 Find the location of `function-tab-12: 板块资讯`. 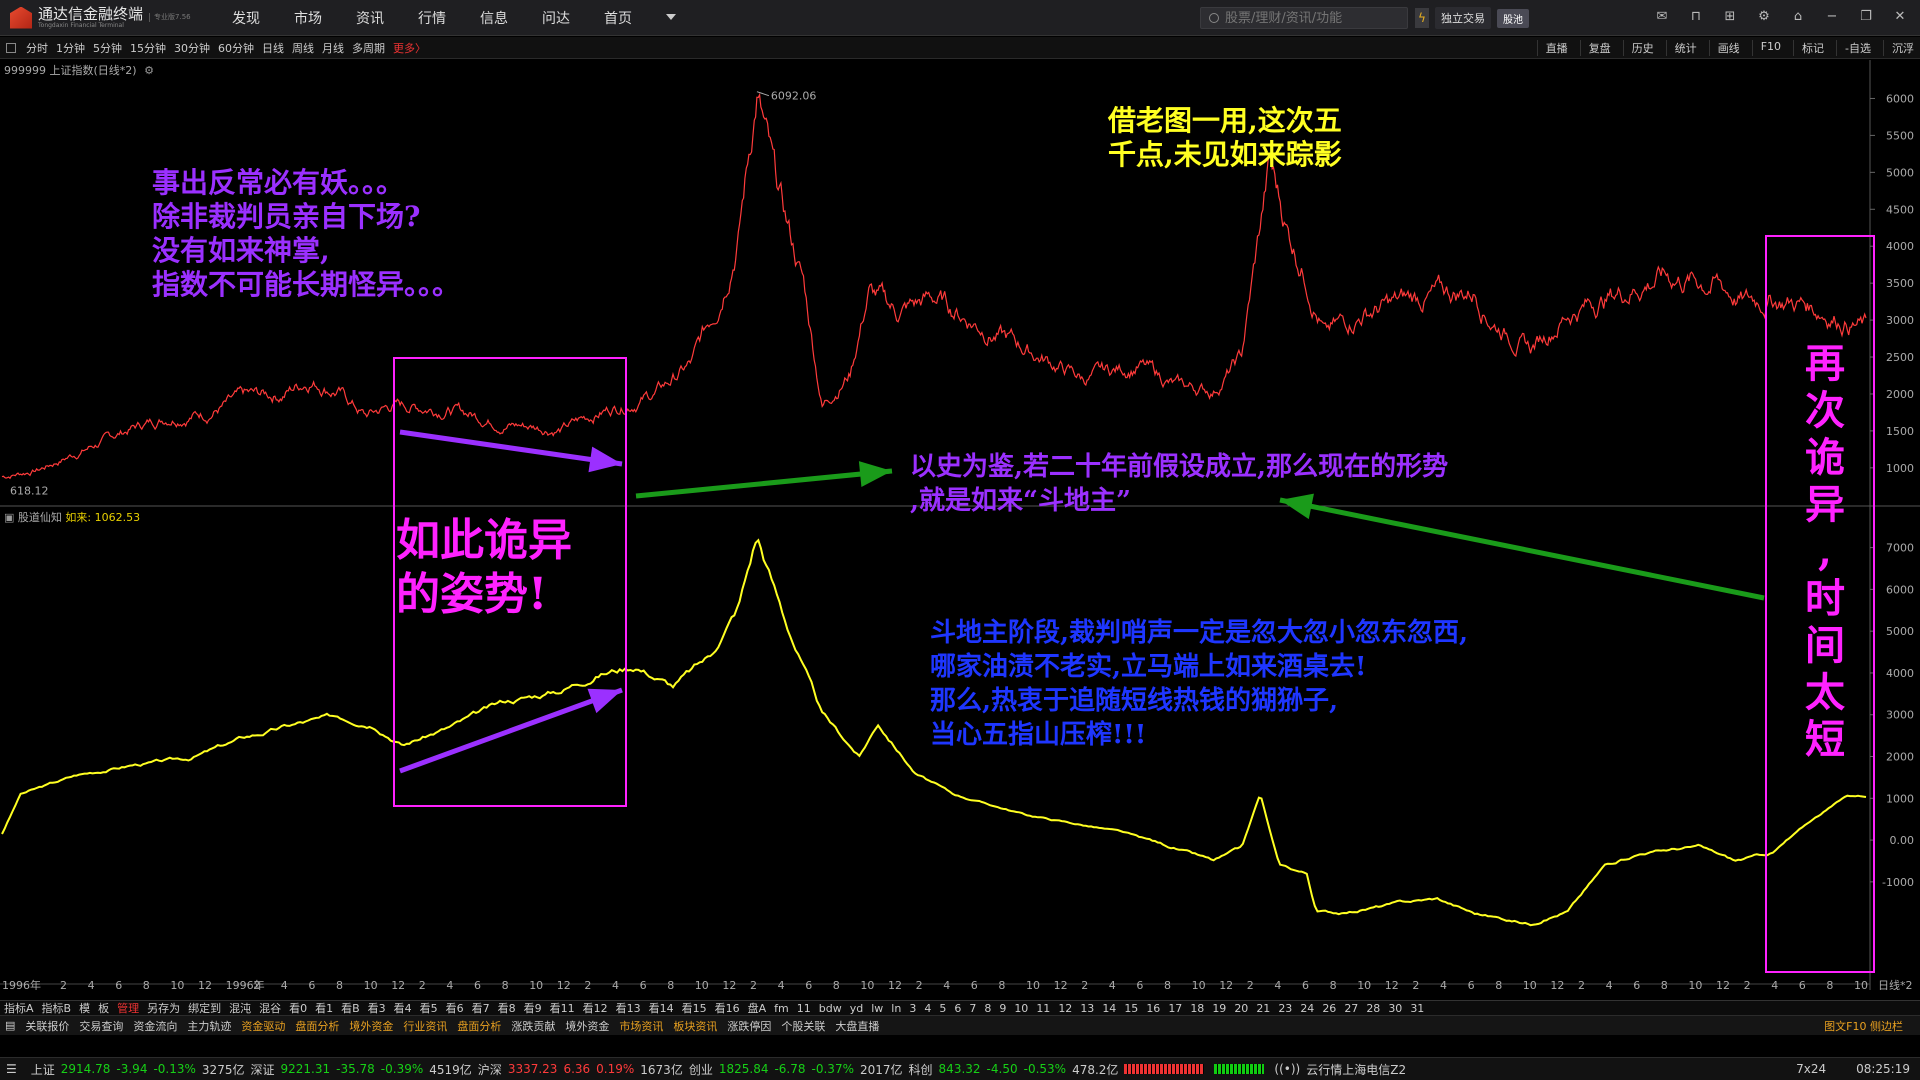

function-tab-12: 板块资讯 is located at coordinates (695, 1026).